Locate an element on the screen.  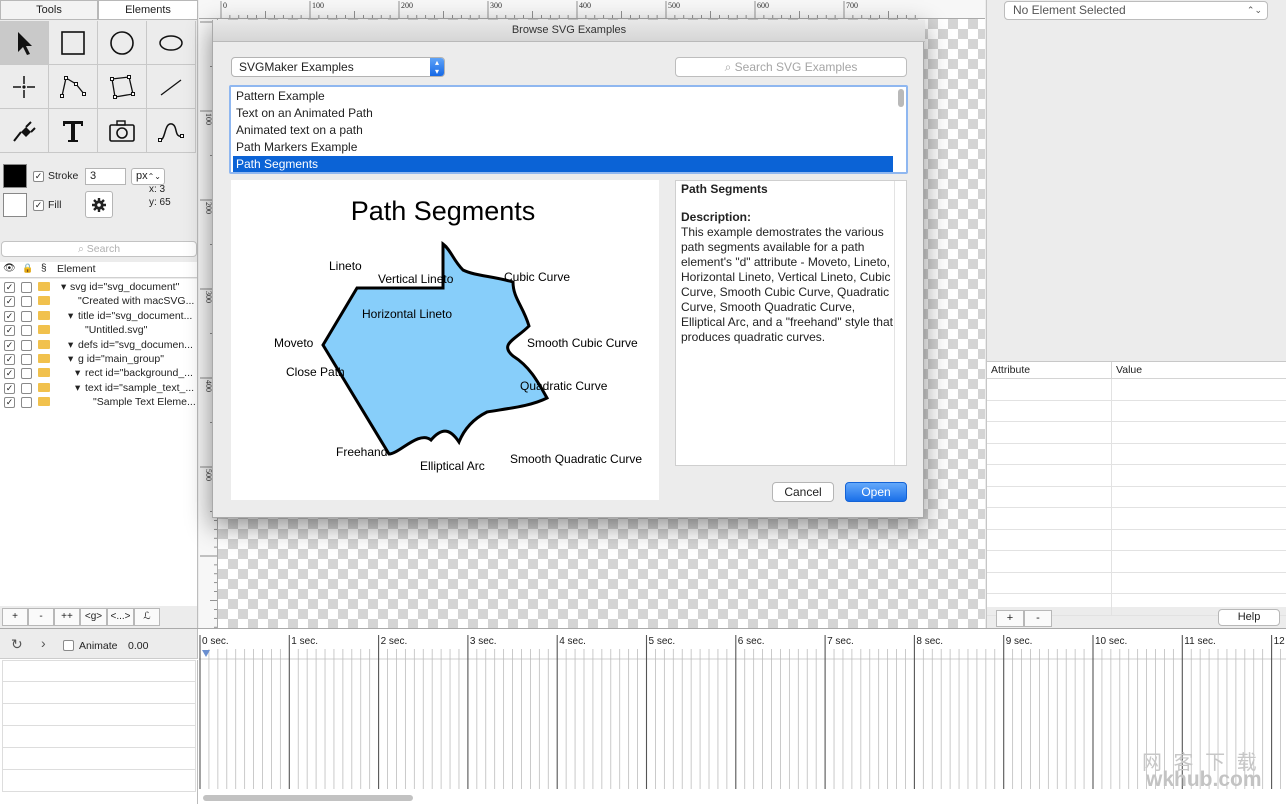
polygon-tool is located at coordinates (122, 87).